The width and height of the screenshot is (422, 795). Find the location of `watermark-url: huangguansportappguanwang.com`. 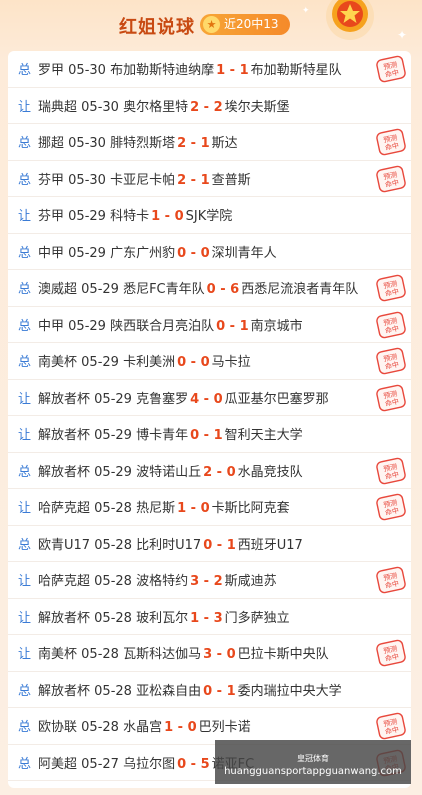

watermark-url: huangguansportappguanwang.com is located at coordinates (313, 771).